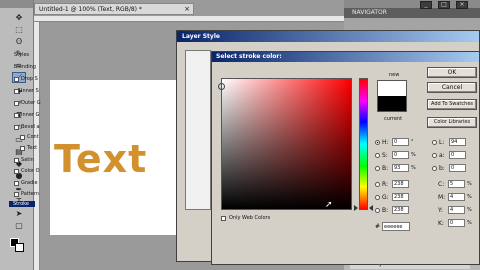 This screenshot has width=480, height=270. What do you see at coordinates (377, 168) in the screenshot?
I see `brightness-radio` at bounding box center [377, 168].